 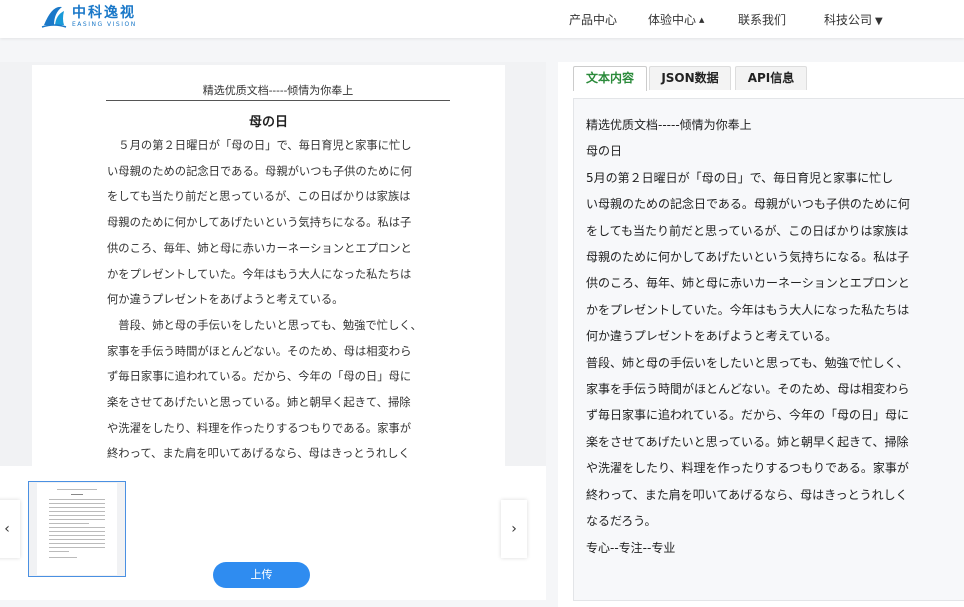 What do you see at coordinates (669, 125) in the screenshot?
I see `result-line: 精选优质文档-----倾情为你奉上` at bounding box center [669, 125].